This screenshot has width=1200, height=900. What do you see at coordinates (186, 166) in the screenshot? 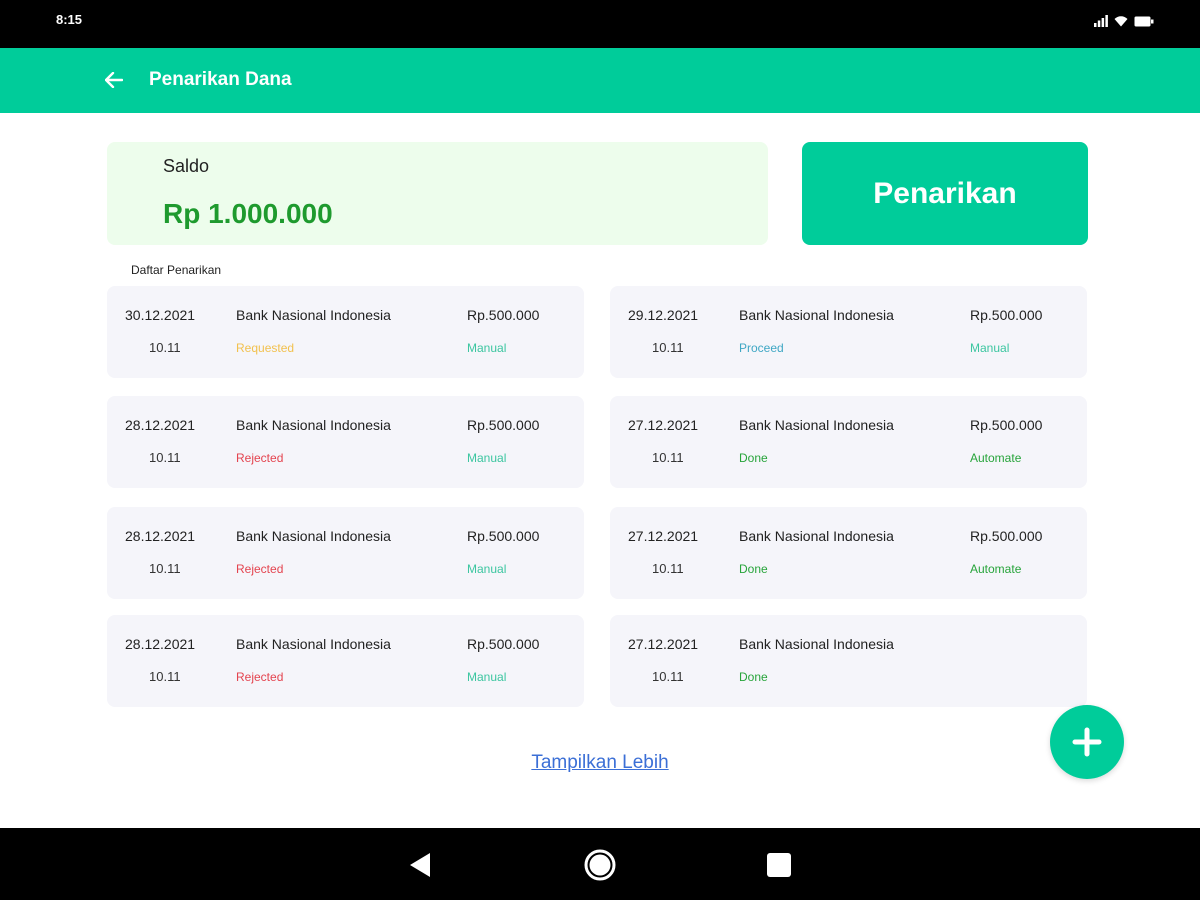
I see `balance-label: Saldo` at bounding box center [186, 166].